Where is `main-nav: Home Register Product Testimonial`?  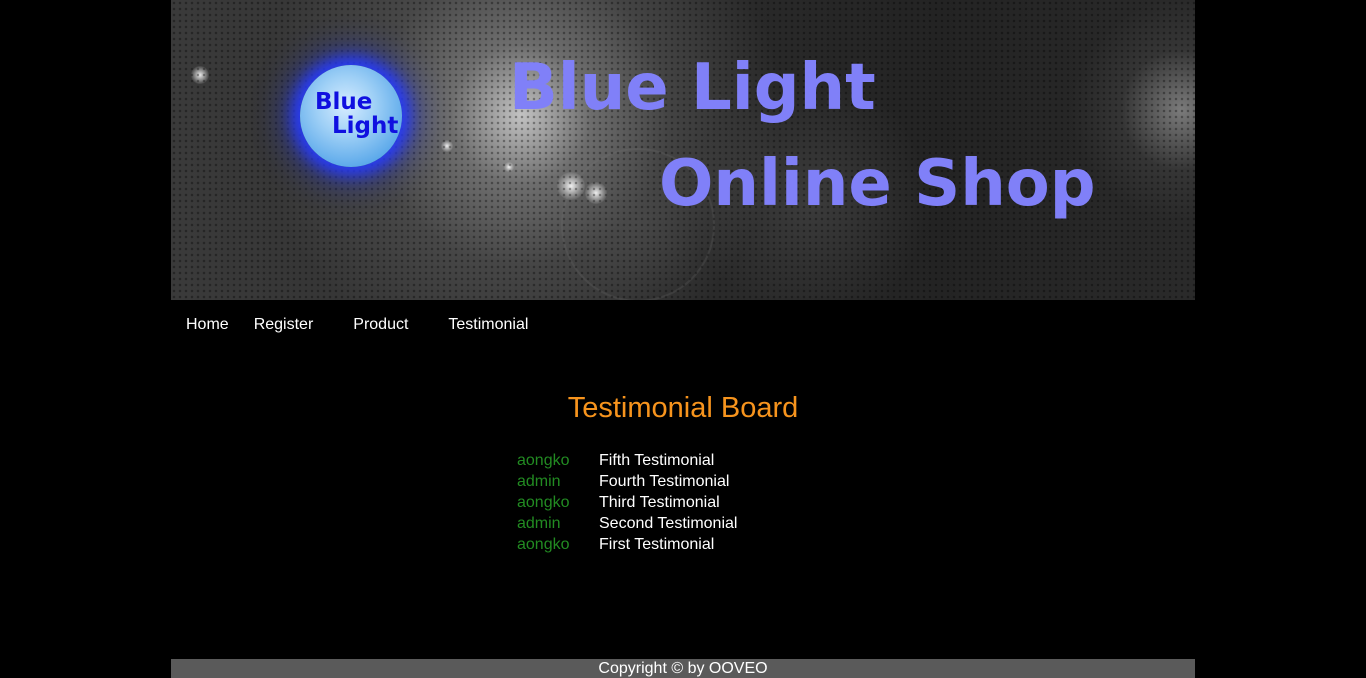
main-nav: Home Register Product Testimonial is located at coordinates (683, 325).